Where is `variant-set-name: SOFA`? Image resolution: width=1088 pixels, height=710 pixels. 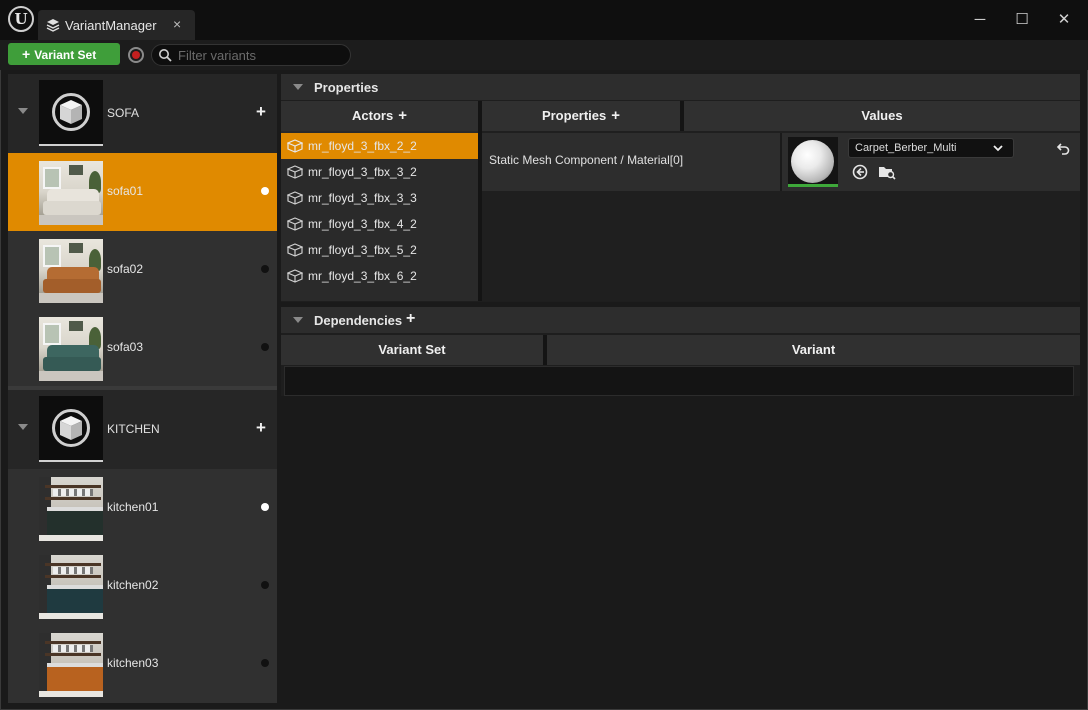 variant-set-name: SOFA is located at coordinates (123, 113).